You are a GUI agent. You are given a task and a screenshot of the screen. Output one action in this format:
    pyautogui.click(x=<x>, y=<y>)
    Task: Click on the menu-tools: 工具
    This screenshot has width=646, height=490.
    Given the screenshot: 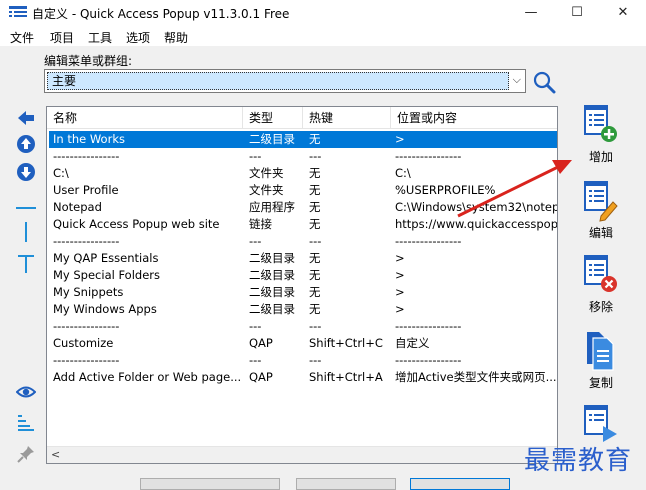 What is the action you would take?
    pyautogui.click(x=100, y=37)
    